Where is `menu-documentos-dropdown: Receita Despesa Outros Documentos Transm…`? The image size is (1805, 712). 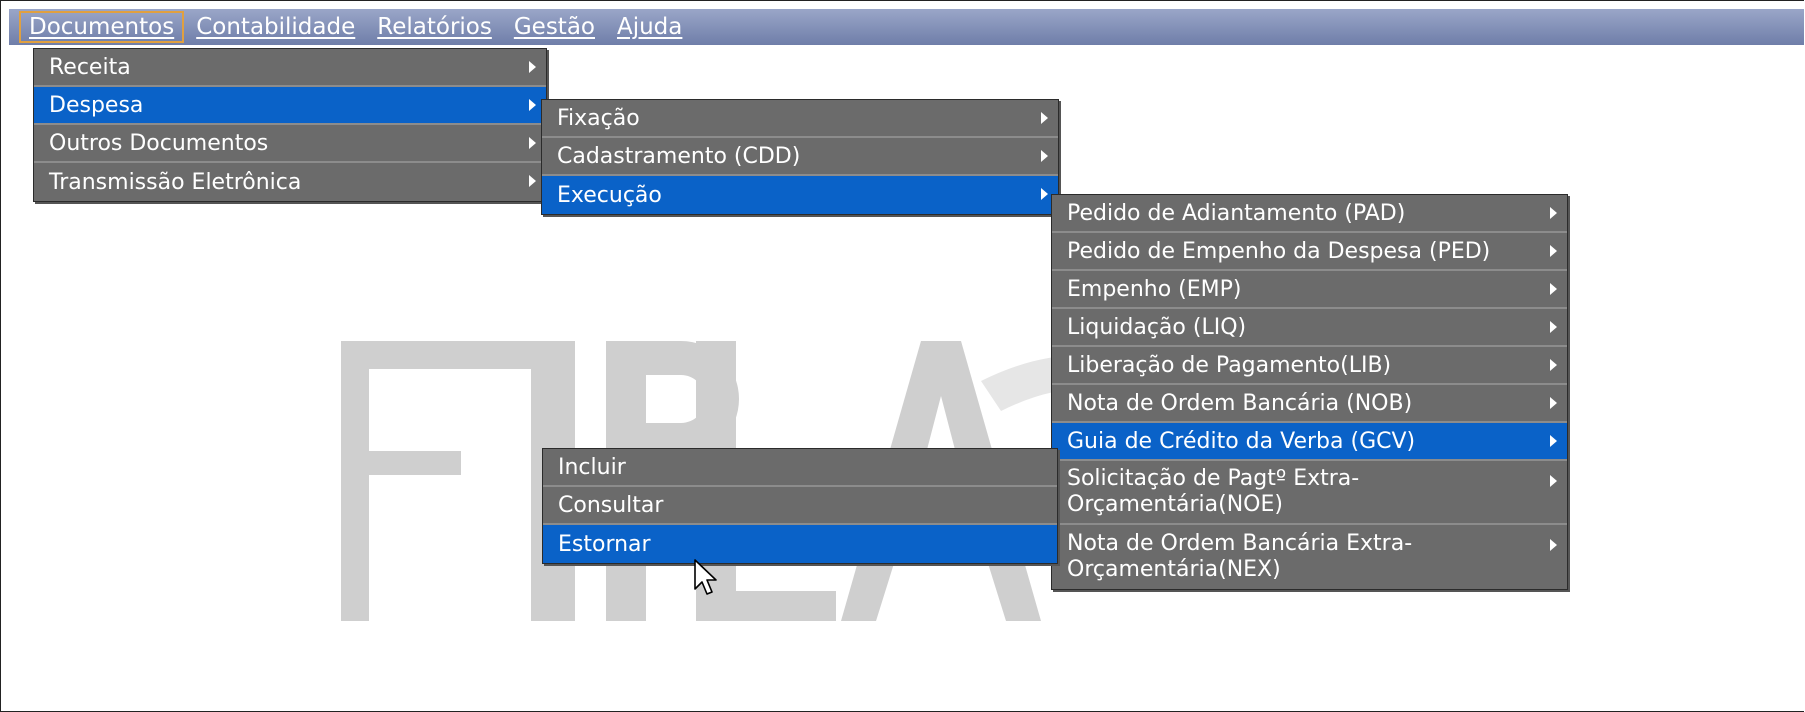 menu-documentos-dropdown: Receita Despesa Outros Documentos Transm… is located at coordinates (290, 125).